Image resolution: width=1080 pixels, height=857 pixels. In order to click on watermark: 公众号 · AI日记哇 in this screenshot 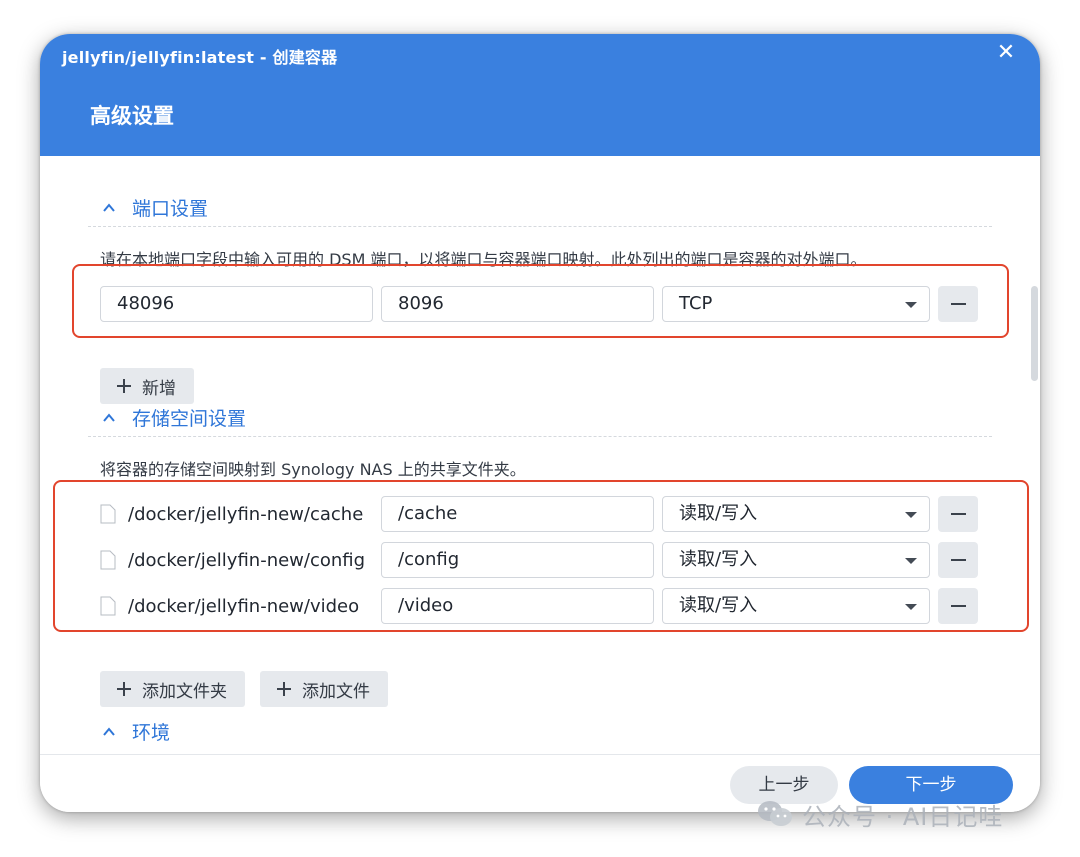, I will do `click(879, 814)`.